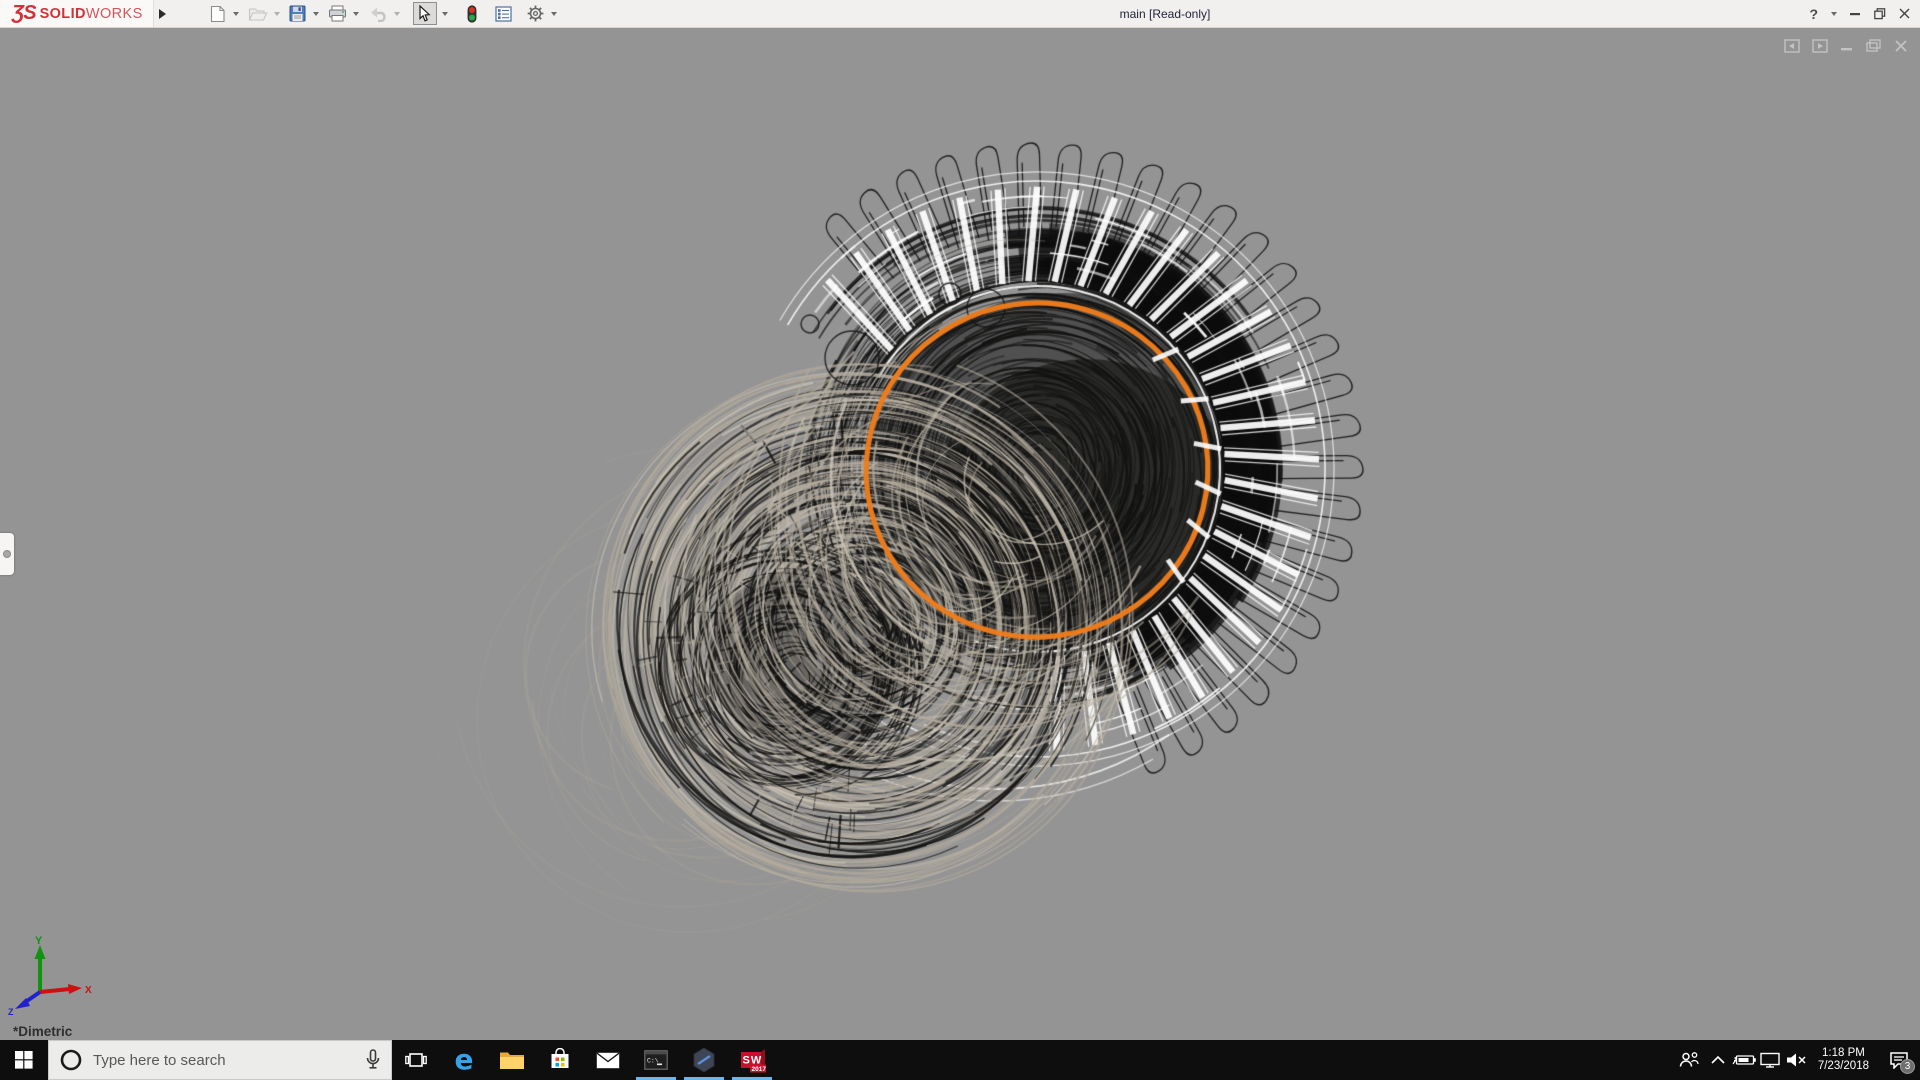 The image size is (1920, 1080). I want to click on doc-tile-left-button, so click(1792, 46).